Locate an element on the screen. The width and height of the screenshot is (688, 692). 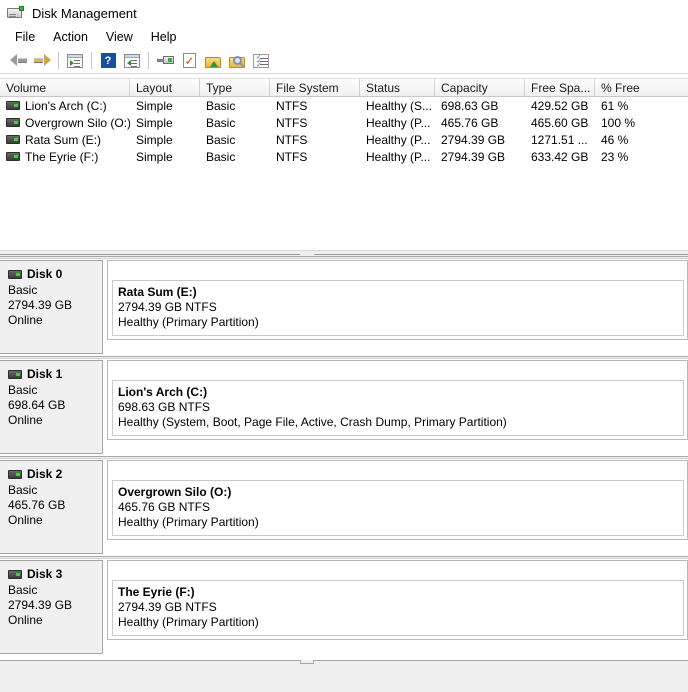
disk-icon is located at coordinates (15, 474).